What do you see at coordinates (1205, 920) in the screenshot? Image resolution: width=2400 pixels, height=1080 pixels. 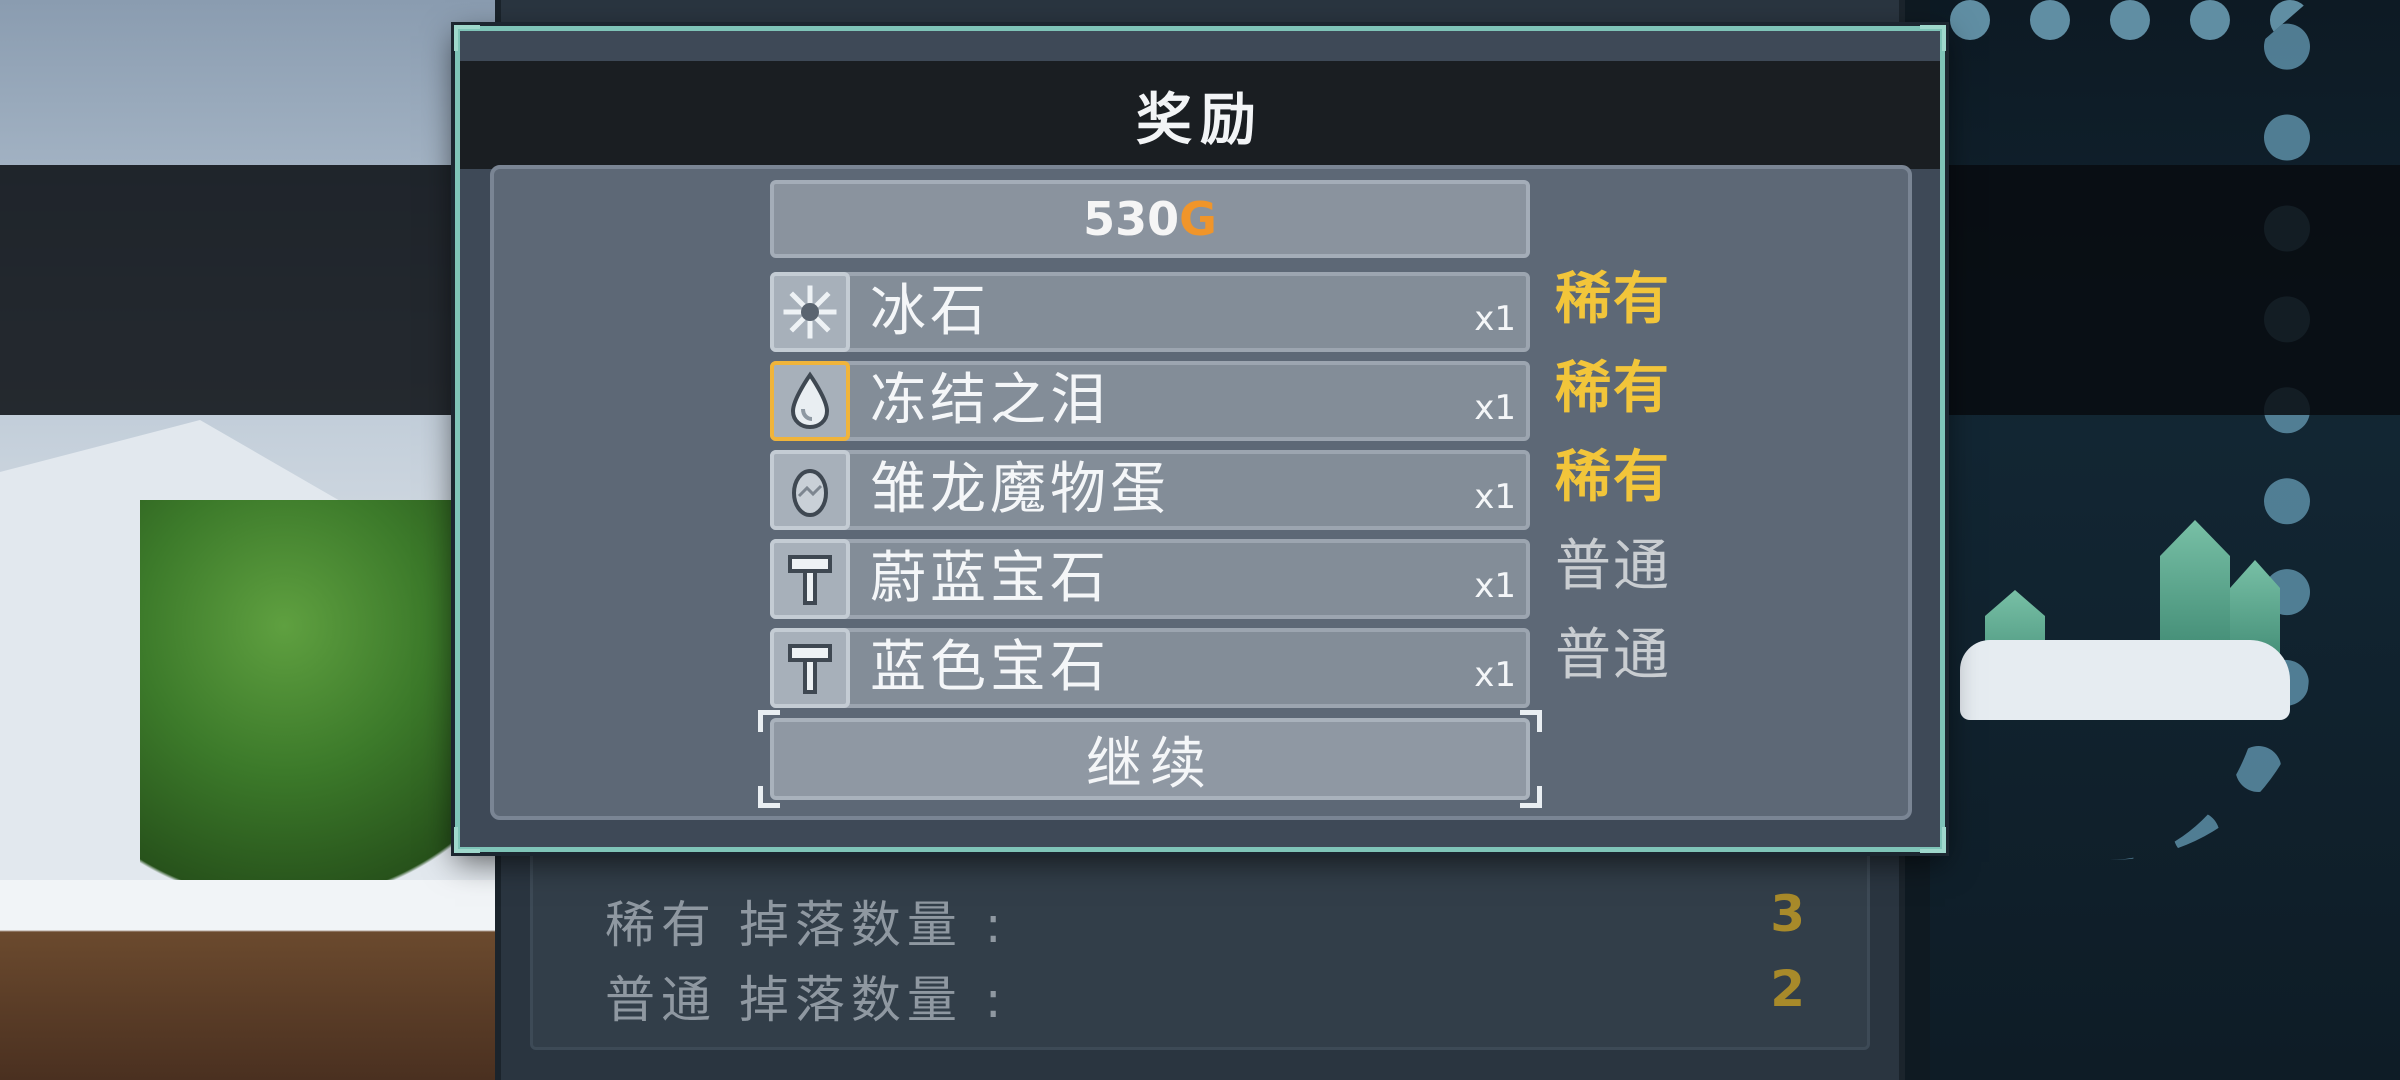 I see `stat-row-rare-drops: 稀有 掉落数量 : 3` at bounding box center [1205, 920].